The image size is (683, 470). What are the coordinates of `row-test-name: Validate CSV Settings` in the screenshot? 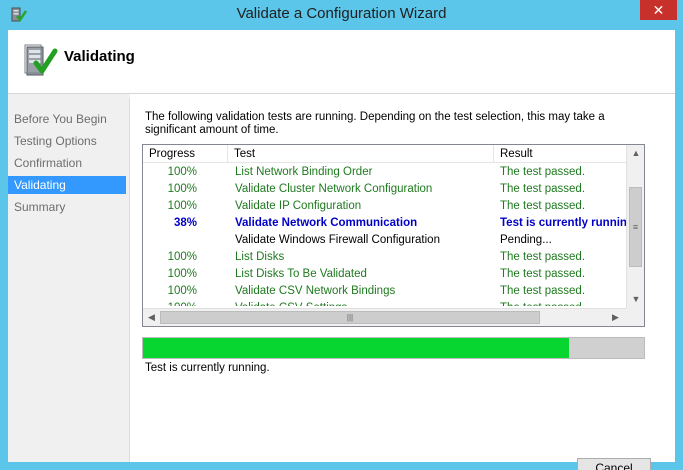 It's located at (366, 303).